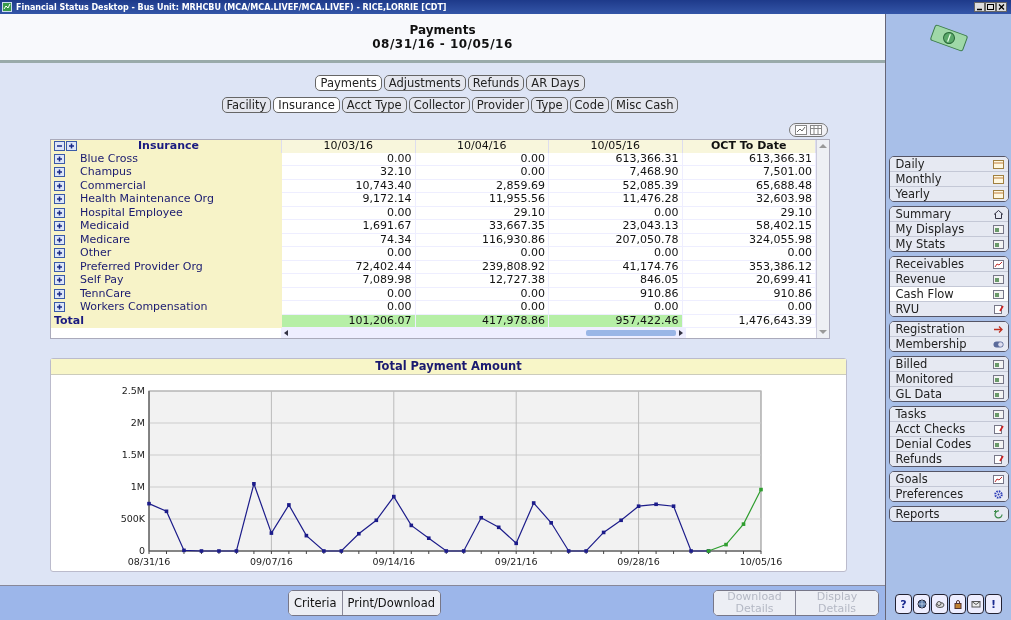 This screenshot has height=620, width=1011. I want to click on row-label: Workers Compensation, so click(144, 307).